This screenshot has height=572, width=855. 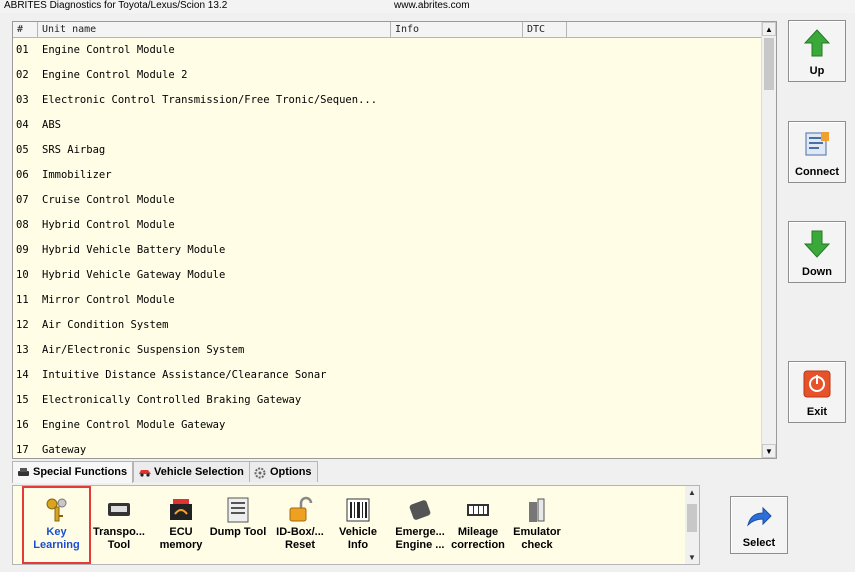 What do you see at coordinates (119, 545) in the screenshot?
I see `tool-label-line2: Tool` at bounding box center [119, 545].